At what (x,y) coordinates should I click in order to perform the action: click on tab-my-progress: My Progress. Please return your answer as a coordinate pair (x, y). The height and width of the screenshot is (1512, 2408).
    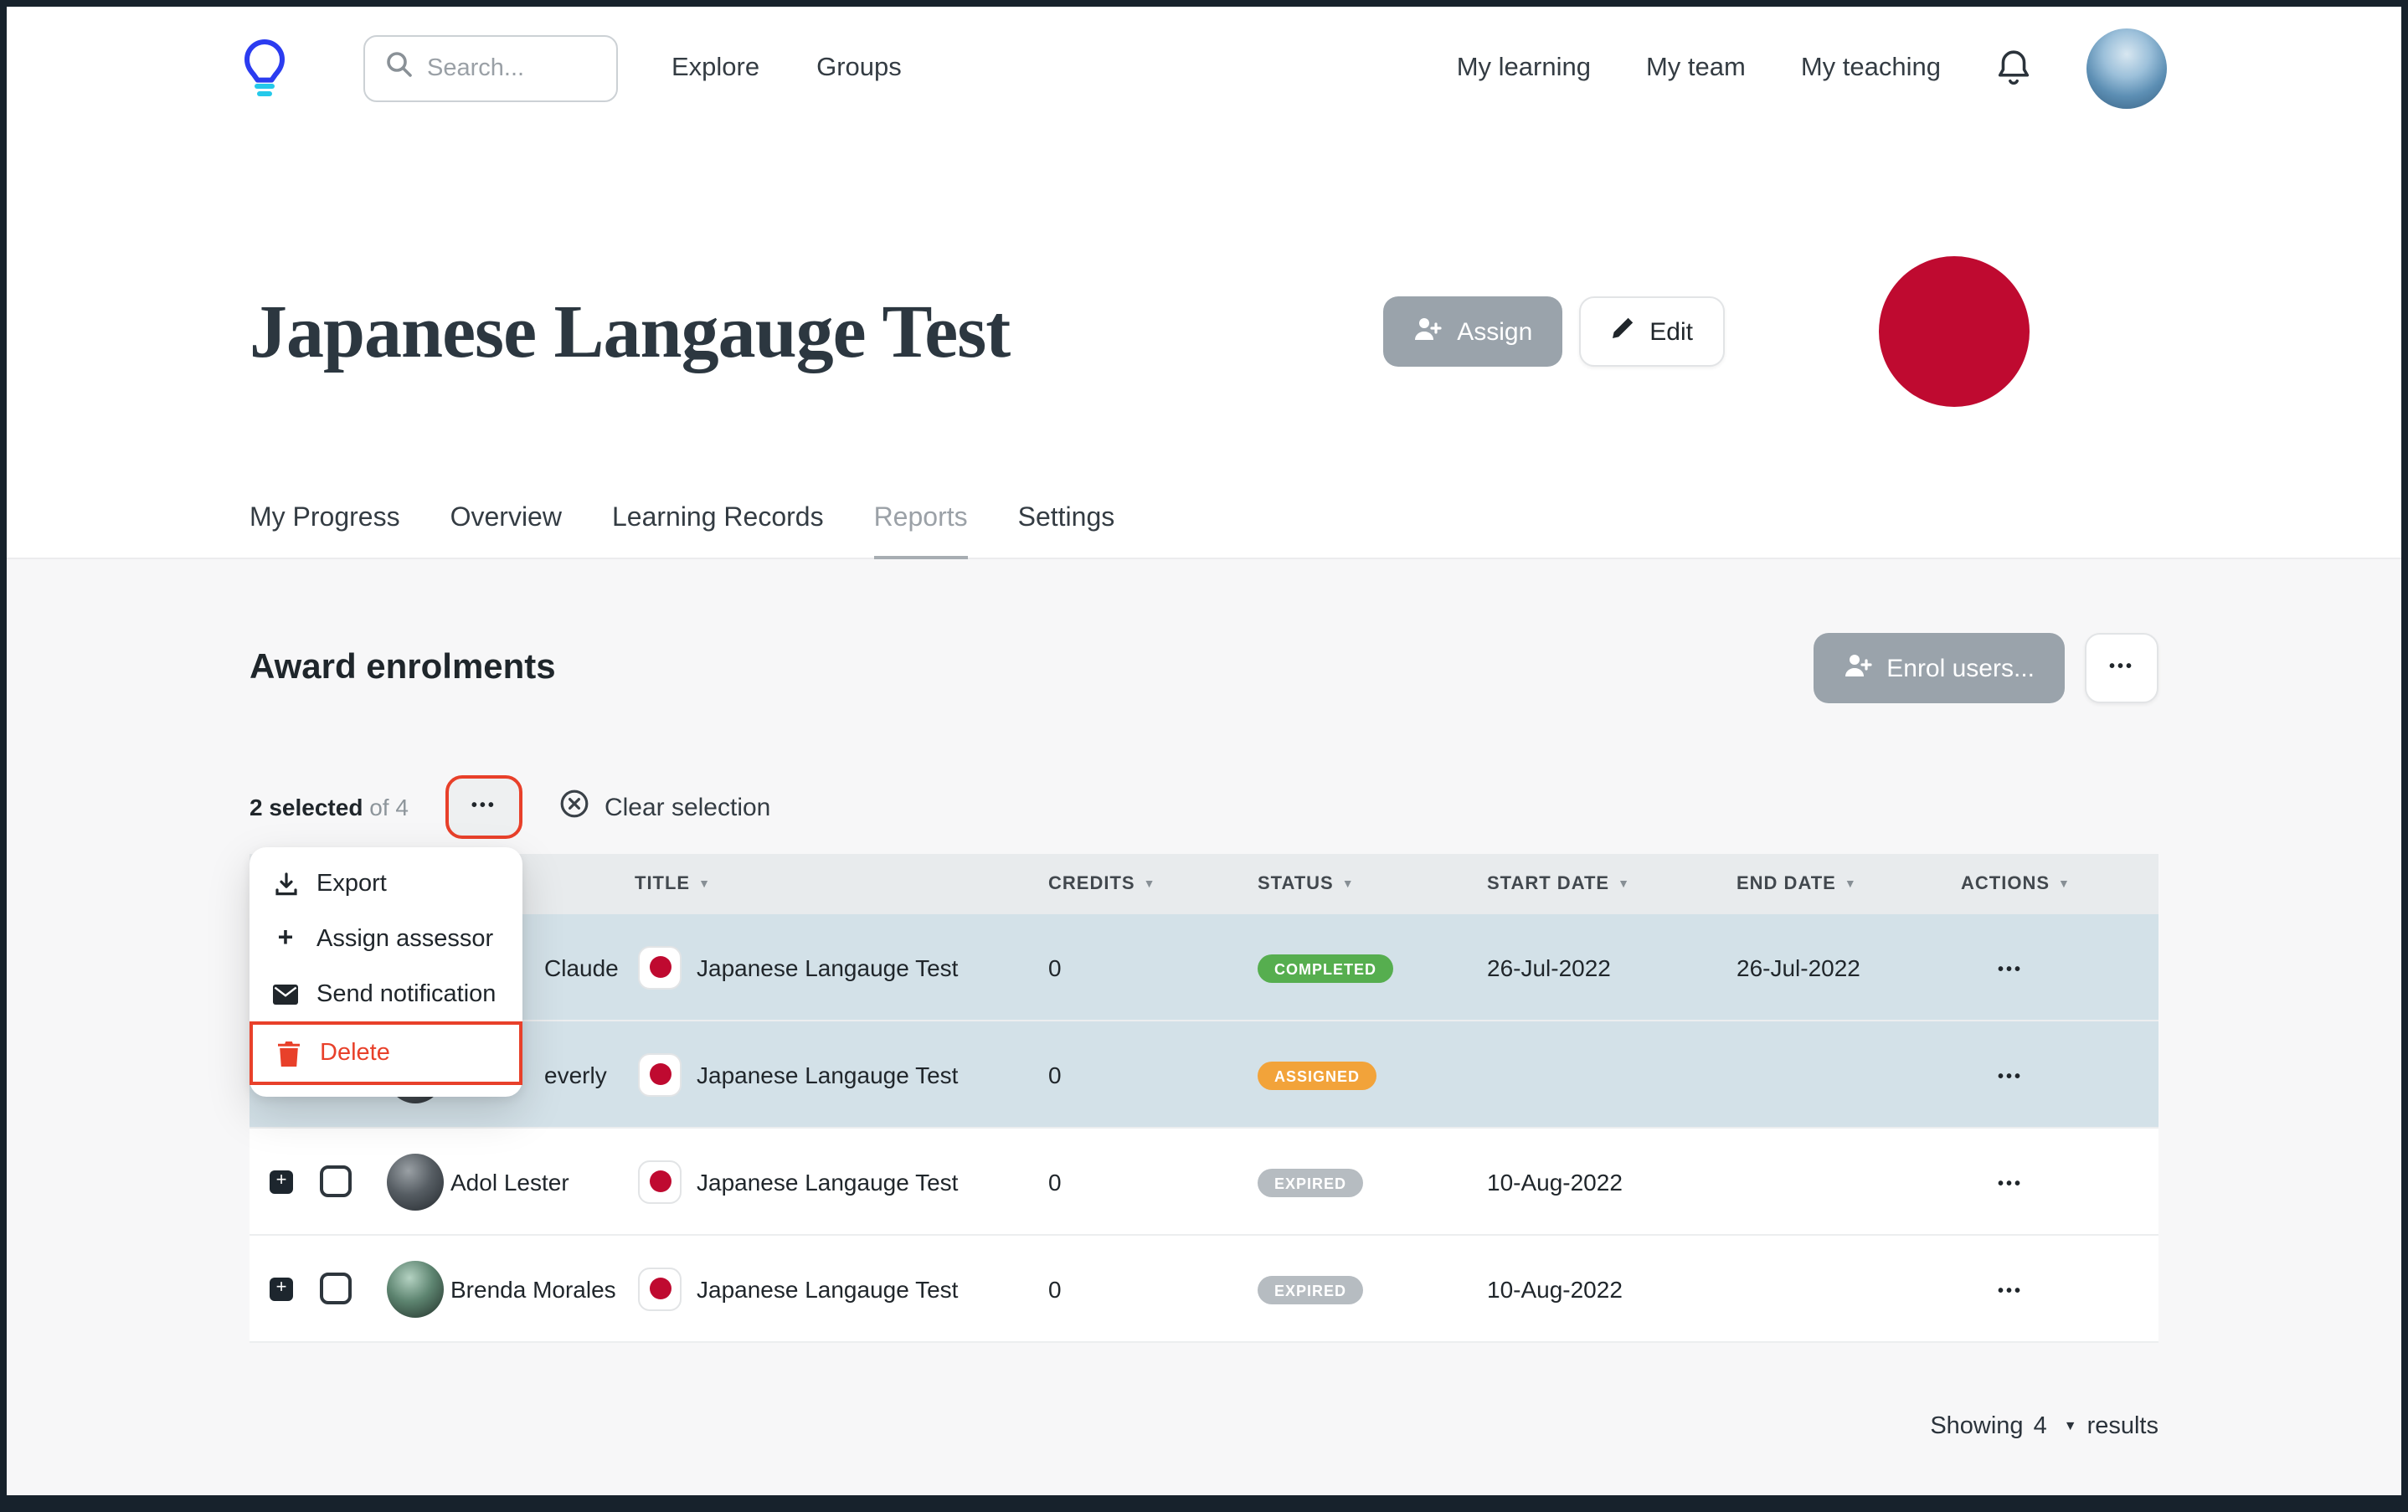
    Looking at the image, I should click on (325, 531).